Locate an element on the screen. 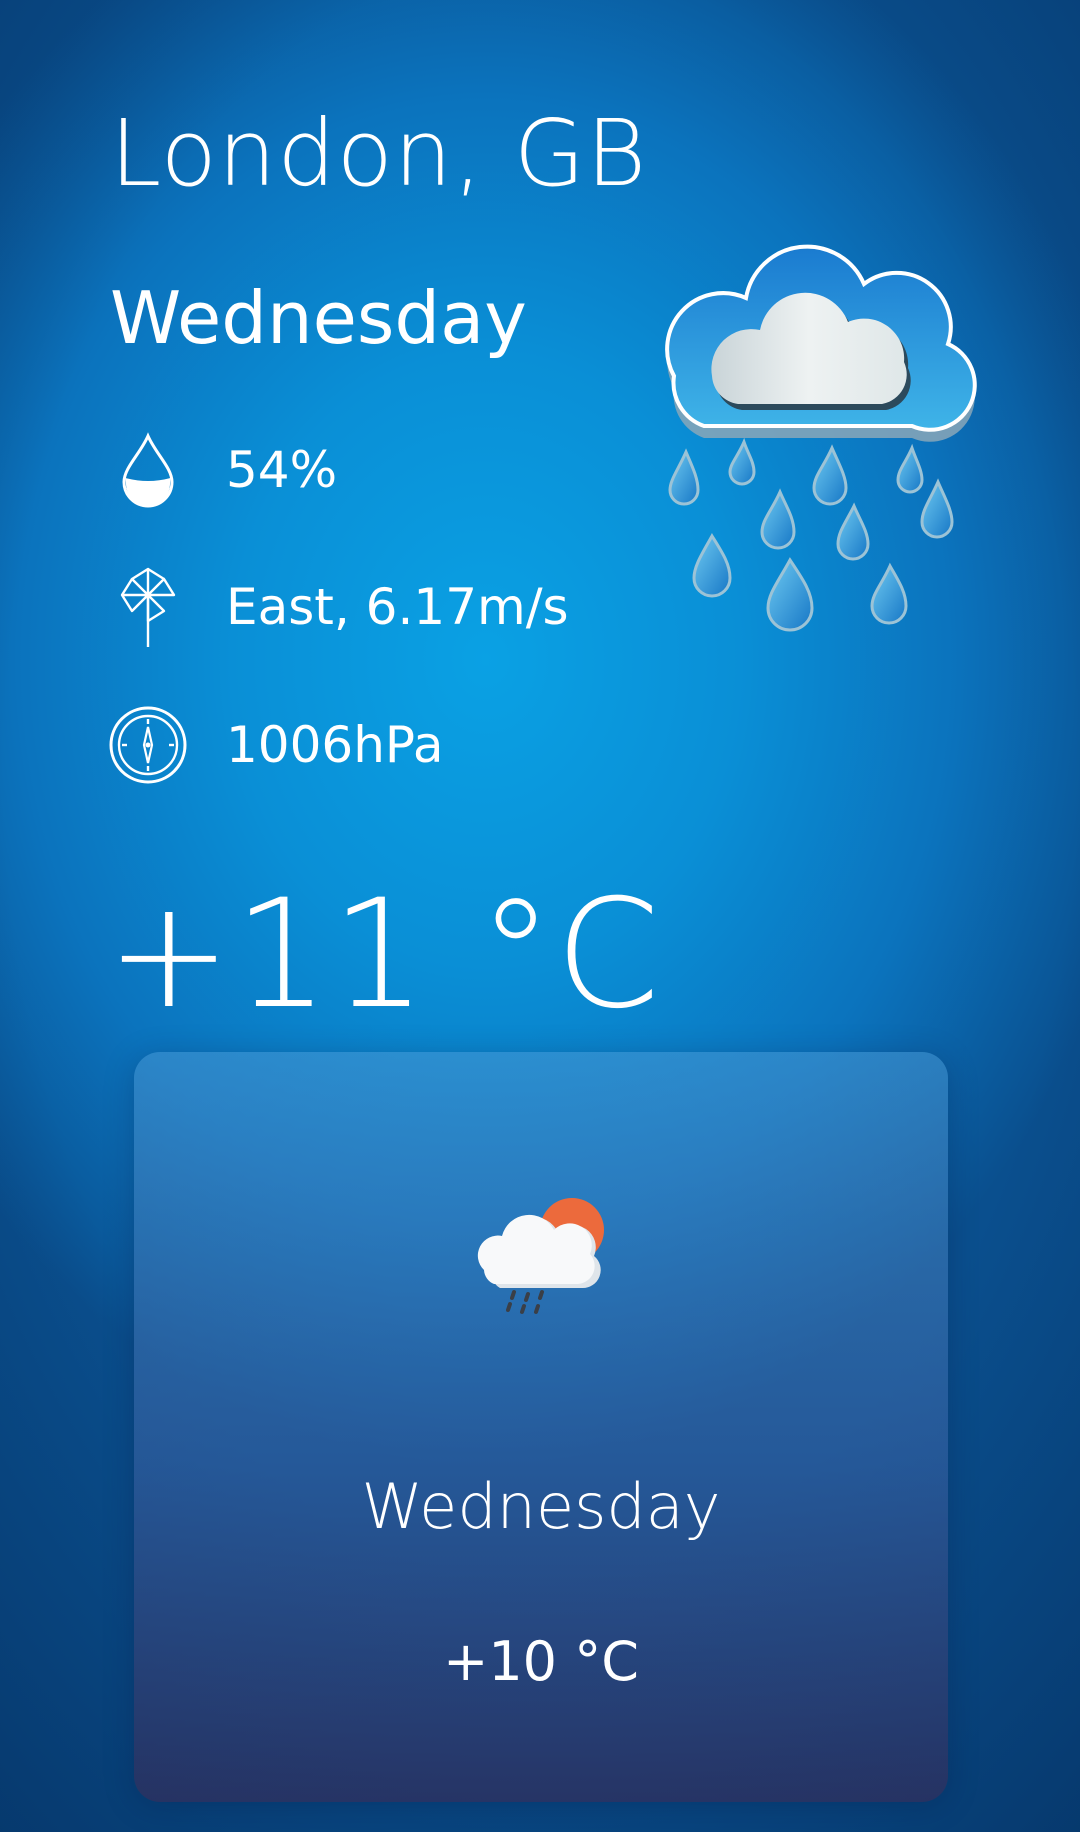 Image resolution: width=1080 pixels, height=1832 pixels. current-day: Wednesday is located at coordinates (318, 318).